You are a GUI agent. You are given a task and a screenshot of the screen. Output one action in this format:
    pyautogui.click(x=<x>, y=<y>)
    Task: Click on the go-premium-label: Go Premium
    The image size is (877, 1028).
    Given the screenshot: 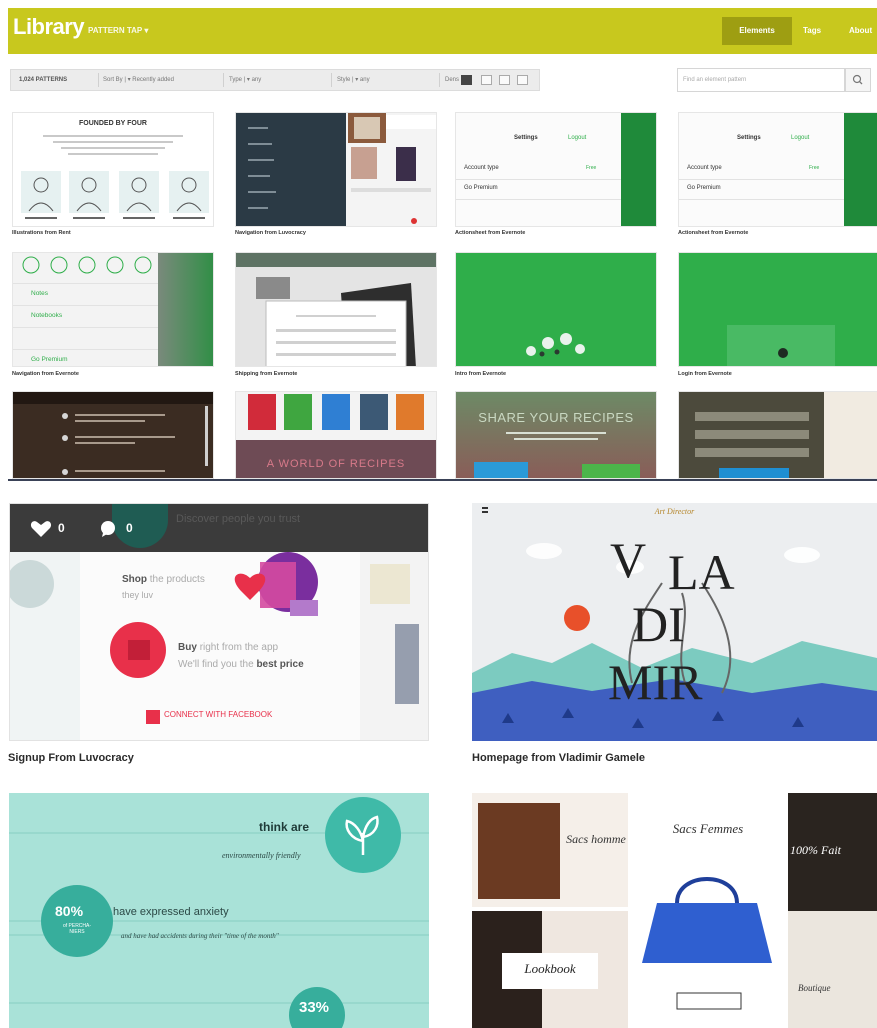 What is the action you would take?
    pyautogui.click(x=704, y=188)
    